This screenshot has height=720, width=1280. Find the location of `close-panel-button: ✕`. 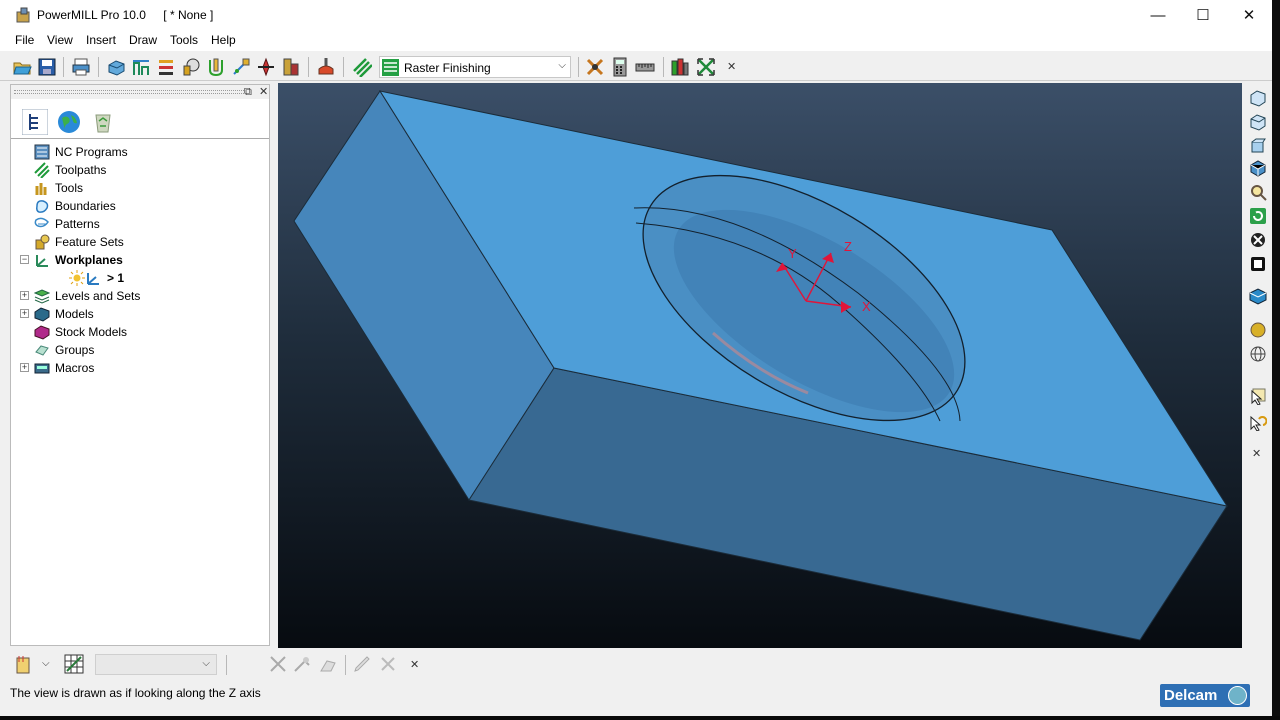

close-panel-button: ✕ is located at coordinates (263, 92).